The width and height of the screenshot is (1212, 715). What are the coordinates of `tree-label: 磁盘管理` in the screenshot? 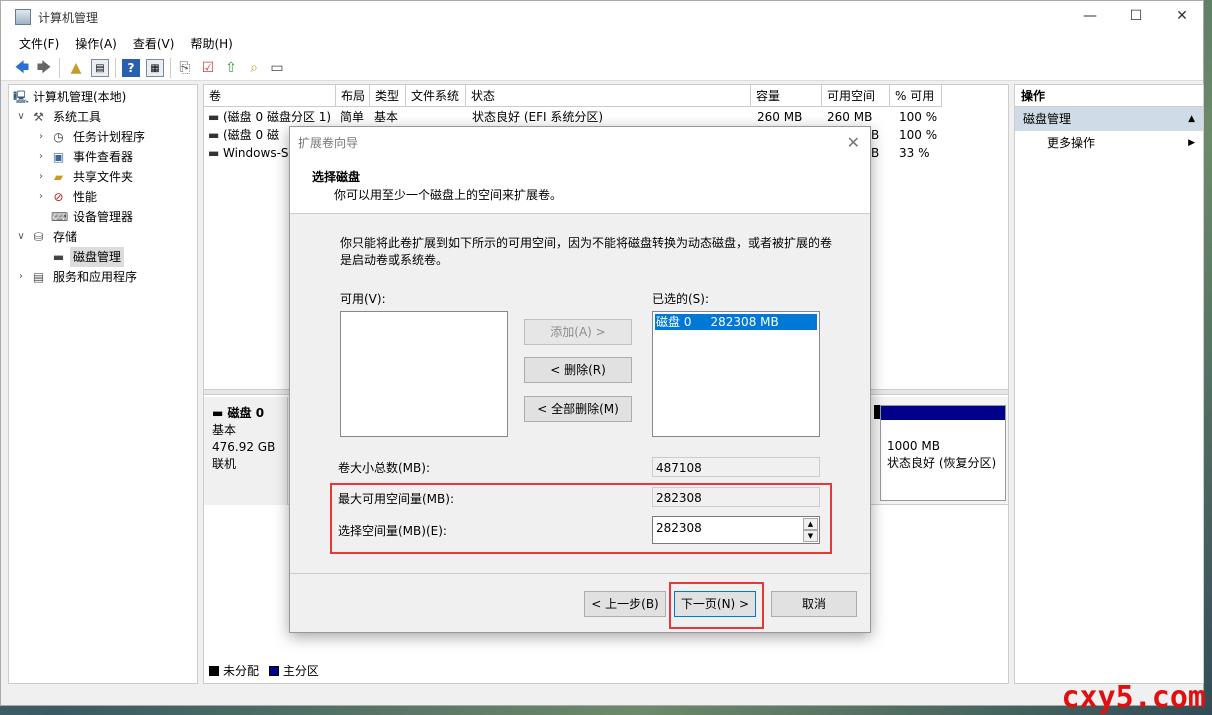 It's located at (97, 257).